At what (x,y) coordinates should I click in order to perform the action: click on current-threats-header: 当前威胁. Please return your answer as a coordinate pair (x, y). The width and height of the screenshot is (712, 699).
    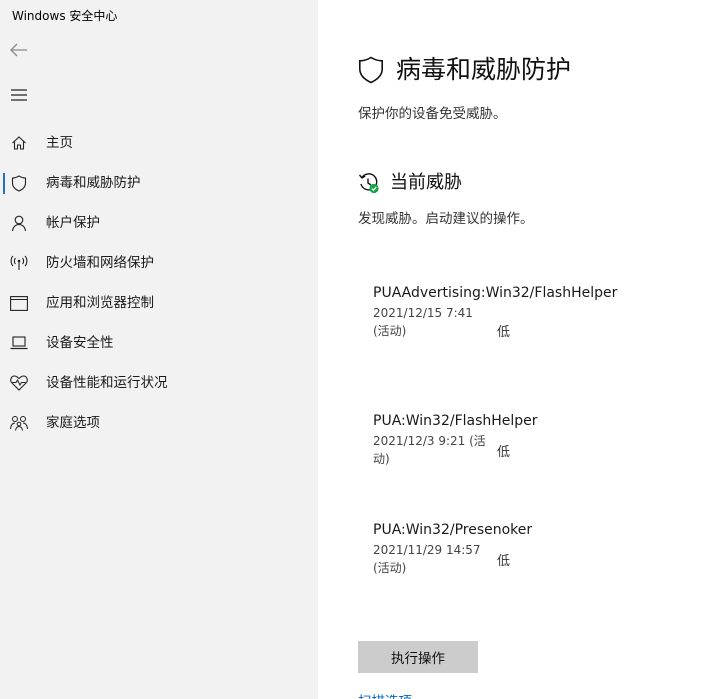
    Looking at the image, I should click on (410, 183).